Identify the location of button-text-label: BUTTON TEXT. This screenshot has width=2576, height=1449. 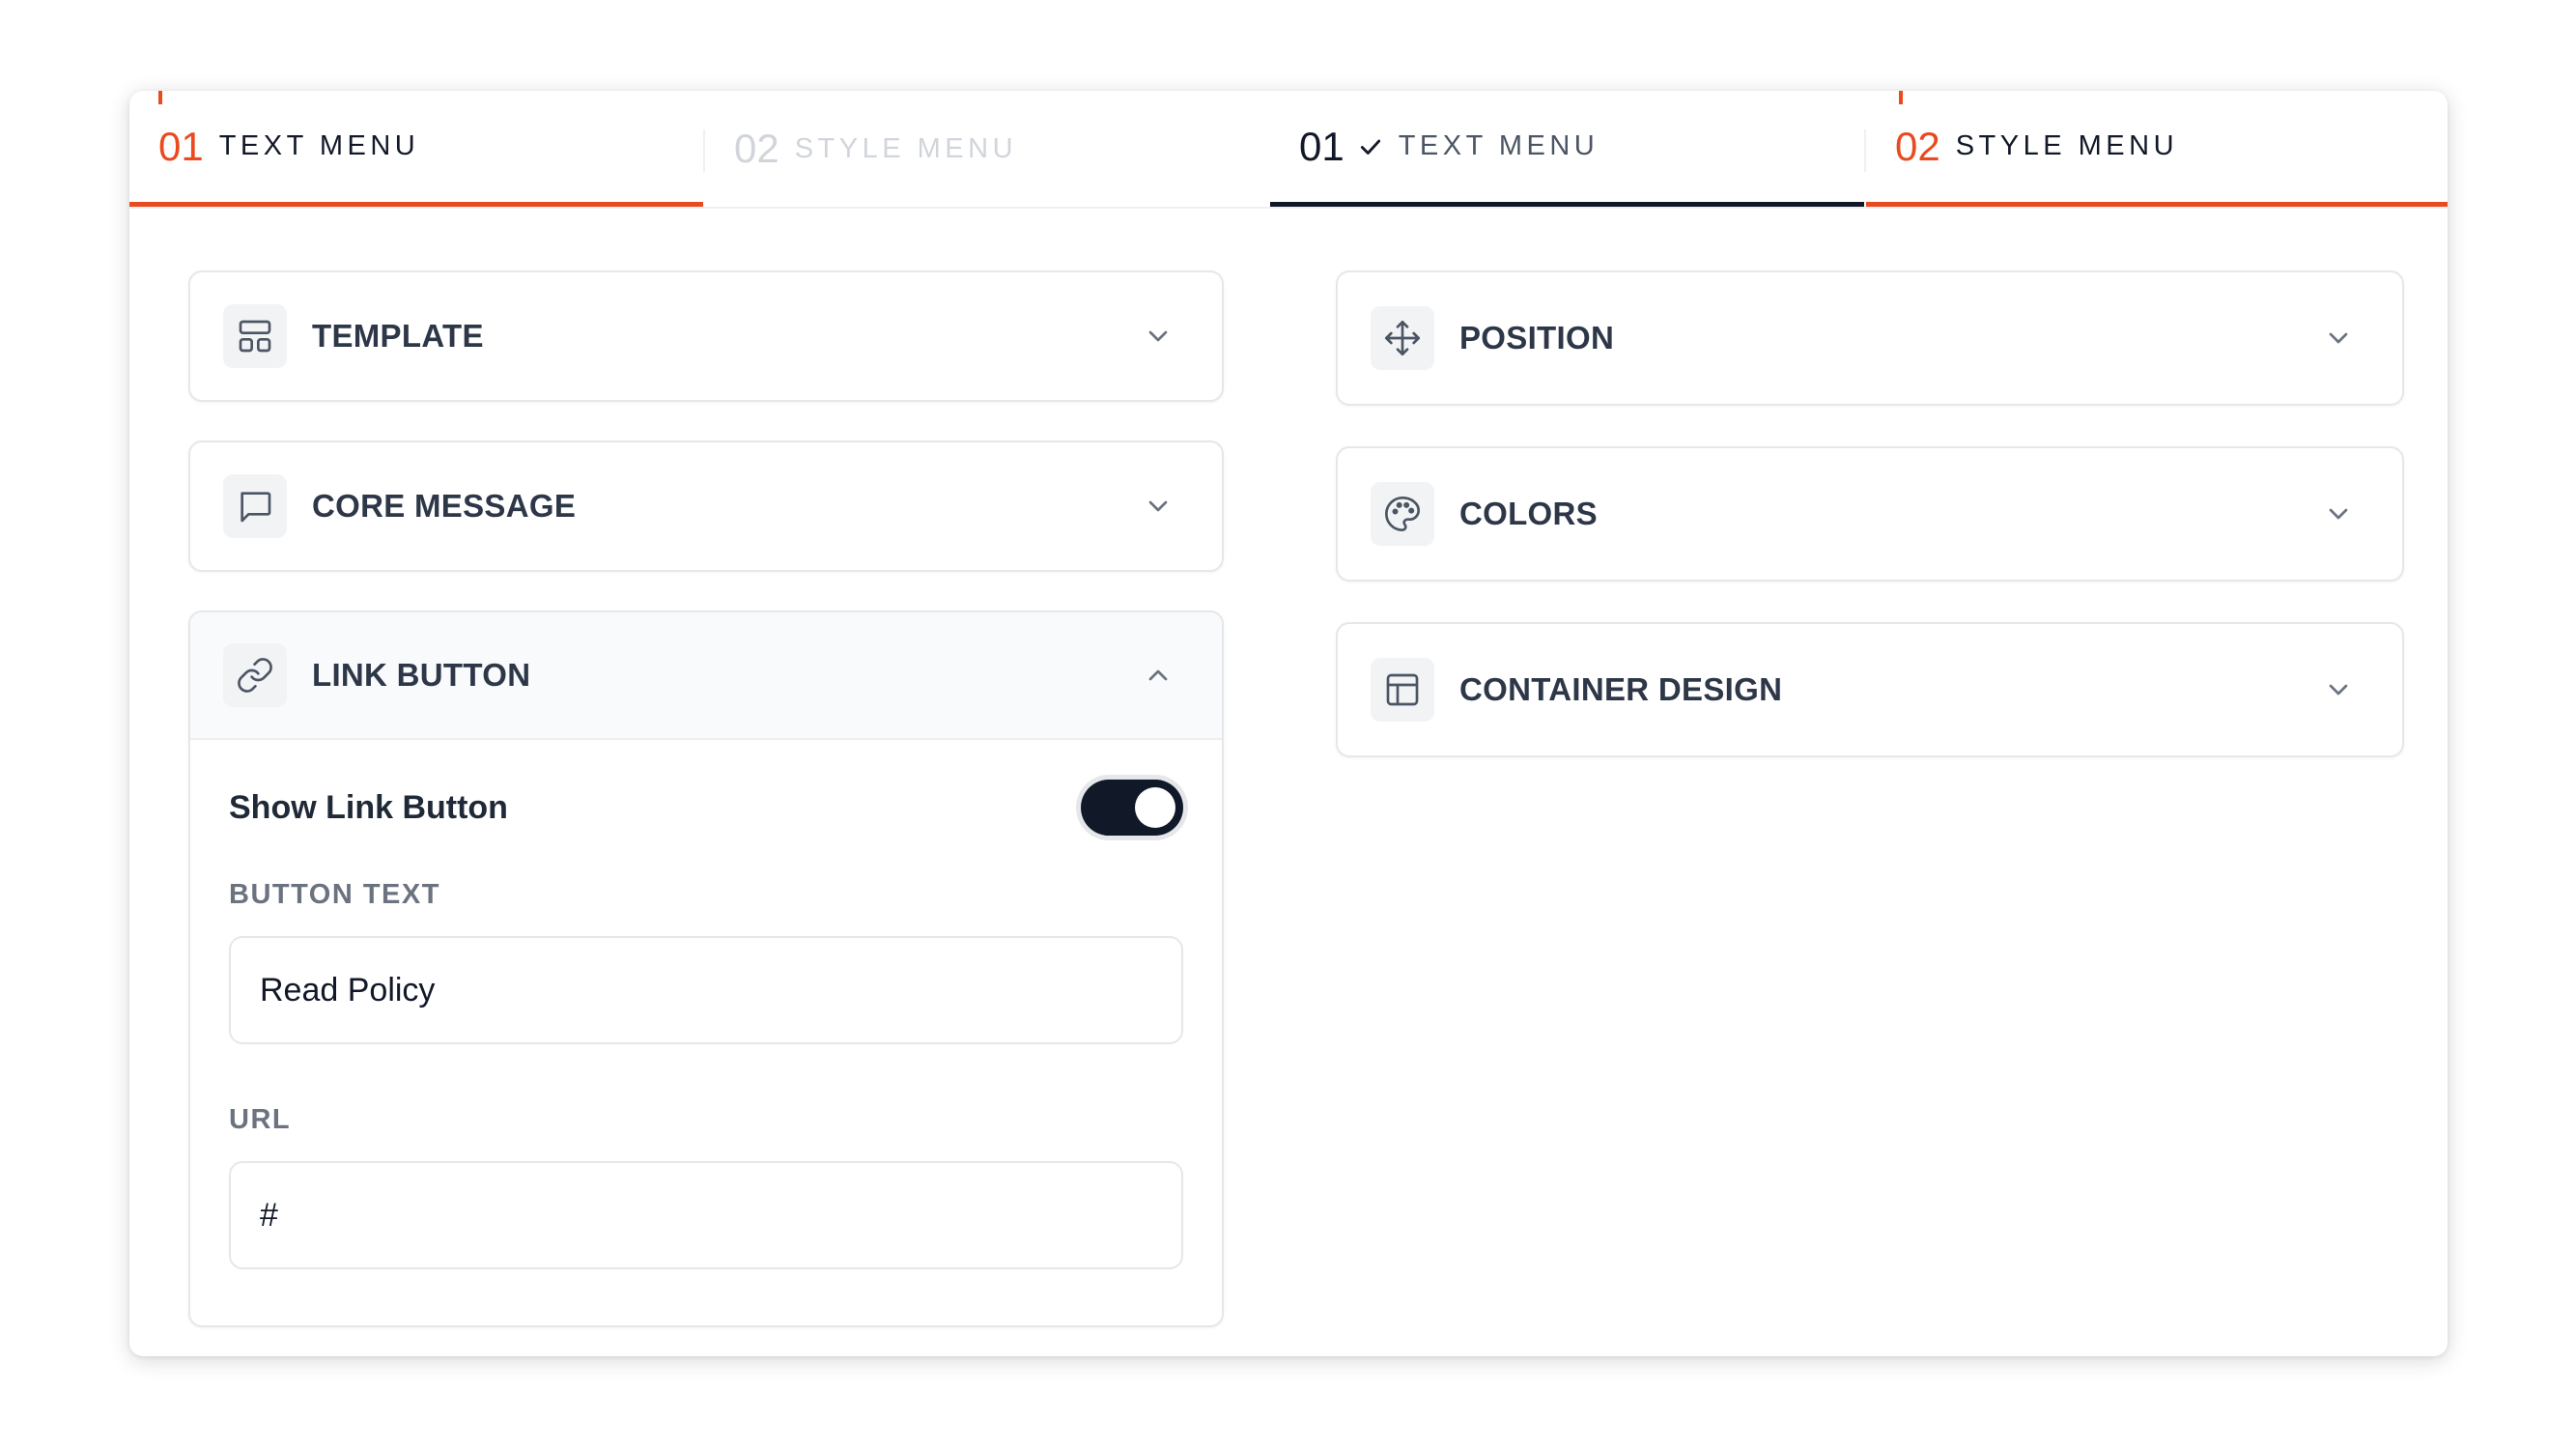
(334, 894).